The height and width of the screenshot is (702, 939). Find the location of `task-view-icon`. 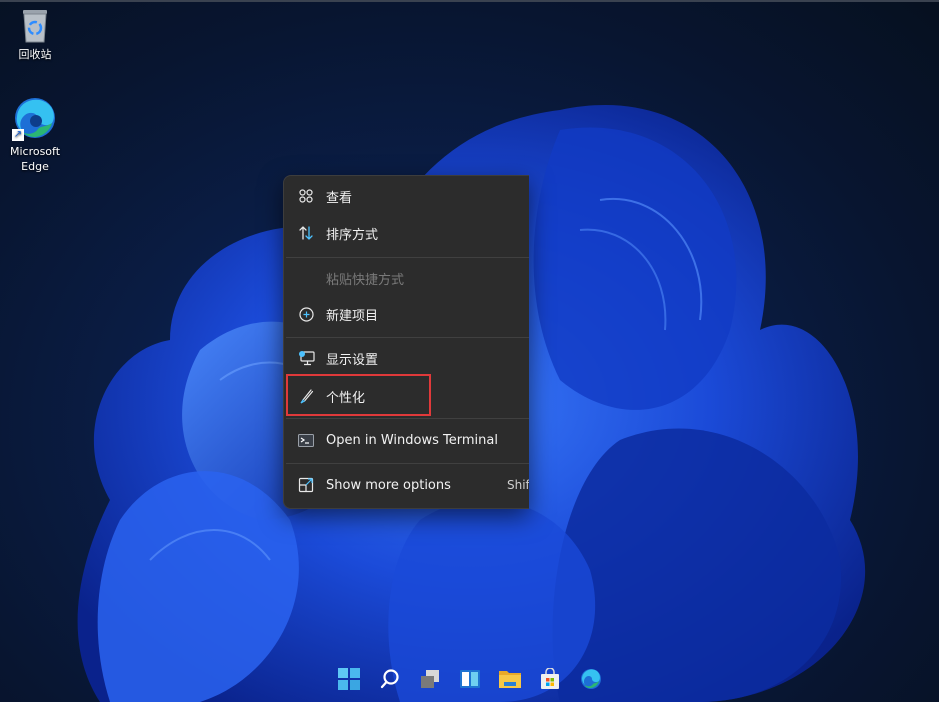

task-view-icon is located at coordinates (430, 681).